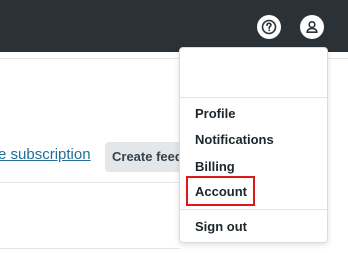 This screenshot has width=348, height=253. Describe the element at coordinates (221, 226) in the screenshot. I see `menu-item-sign-out: Sign out` at that location.